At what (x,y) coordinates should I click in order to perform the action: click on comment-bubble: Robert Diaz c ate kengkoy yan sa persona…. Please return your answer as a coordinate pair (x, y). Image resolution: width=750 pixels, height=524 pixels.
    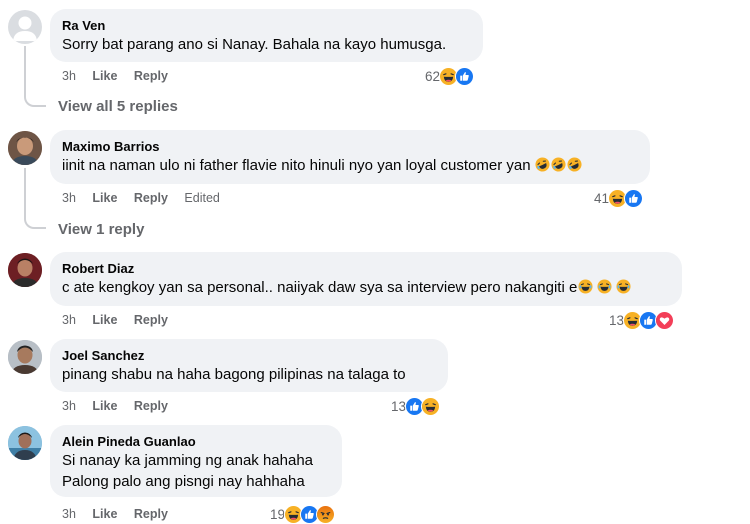
    Looking at the image, I should click on (366, 279).